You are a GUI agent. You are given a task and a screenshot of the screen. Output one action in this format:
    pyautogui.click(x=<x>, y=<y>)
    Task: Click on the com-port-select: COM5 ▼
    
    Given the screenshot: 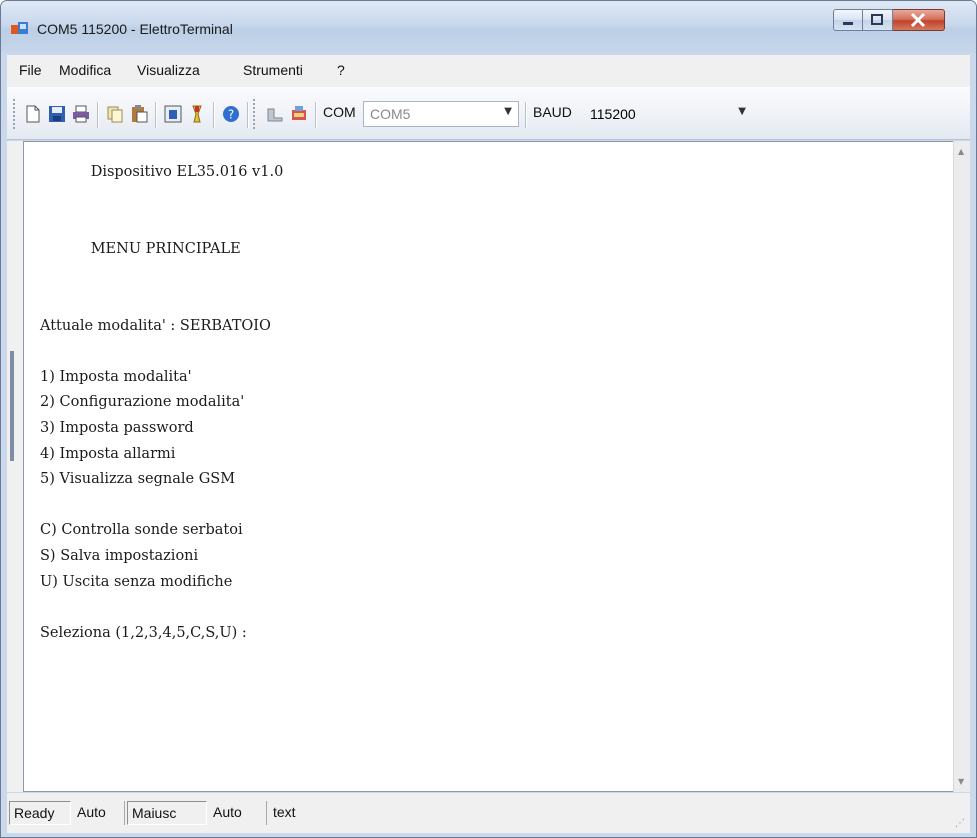 What is the action you would take?
    pyautogui.click(x=441, y=114)
    